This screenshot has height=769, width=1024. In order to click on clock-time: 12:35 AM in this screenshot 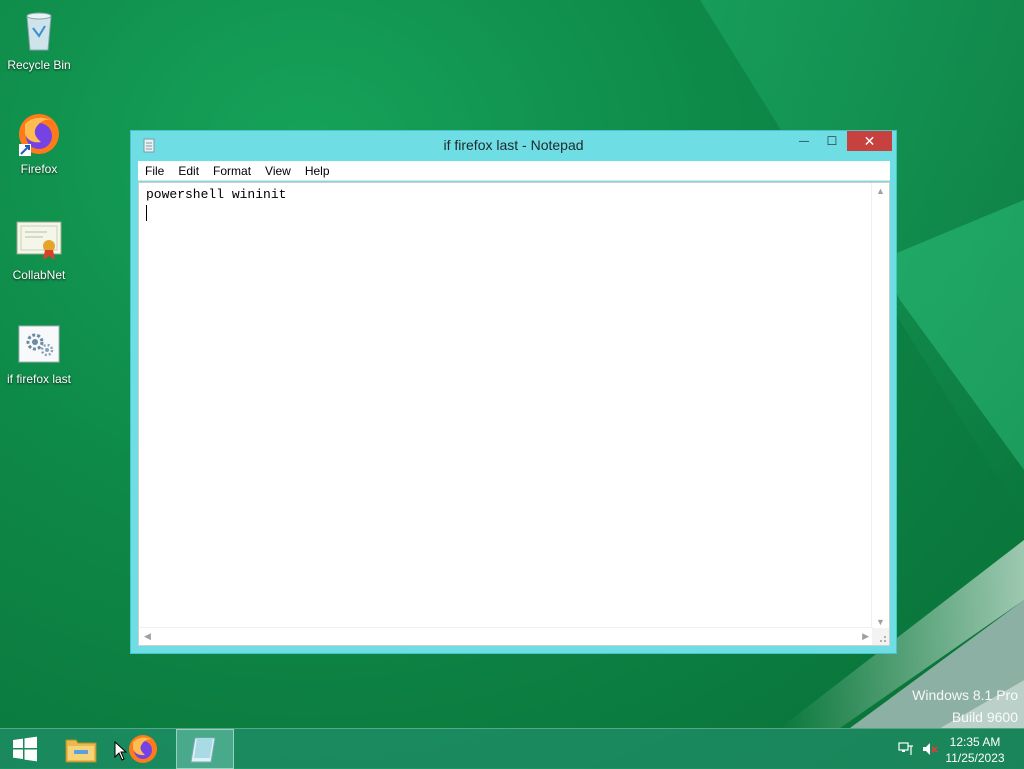, I will do `click(975, 742)`.